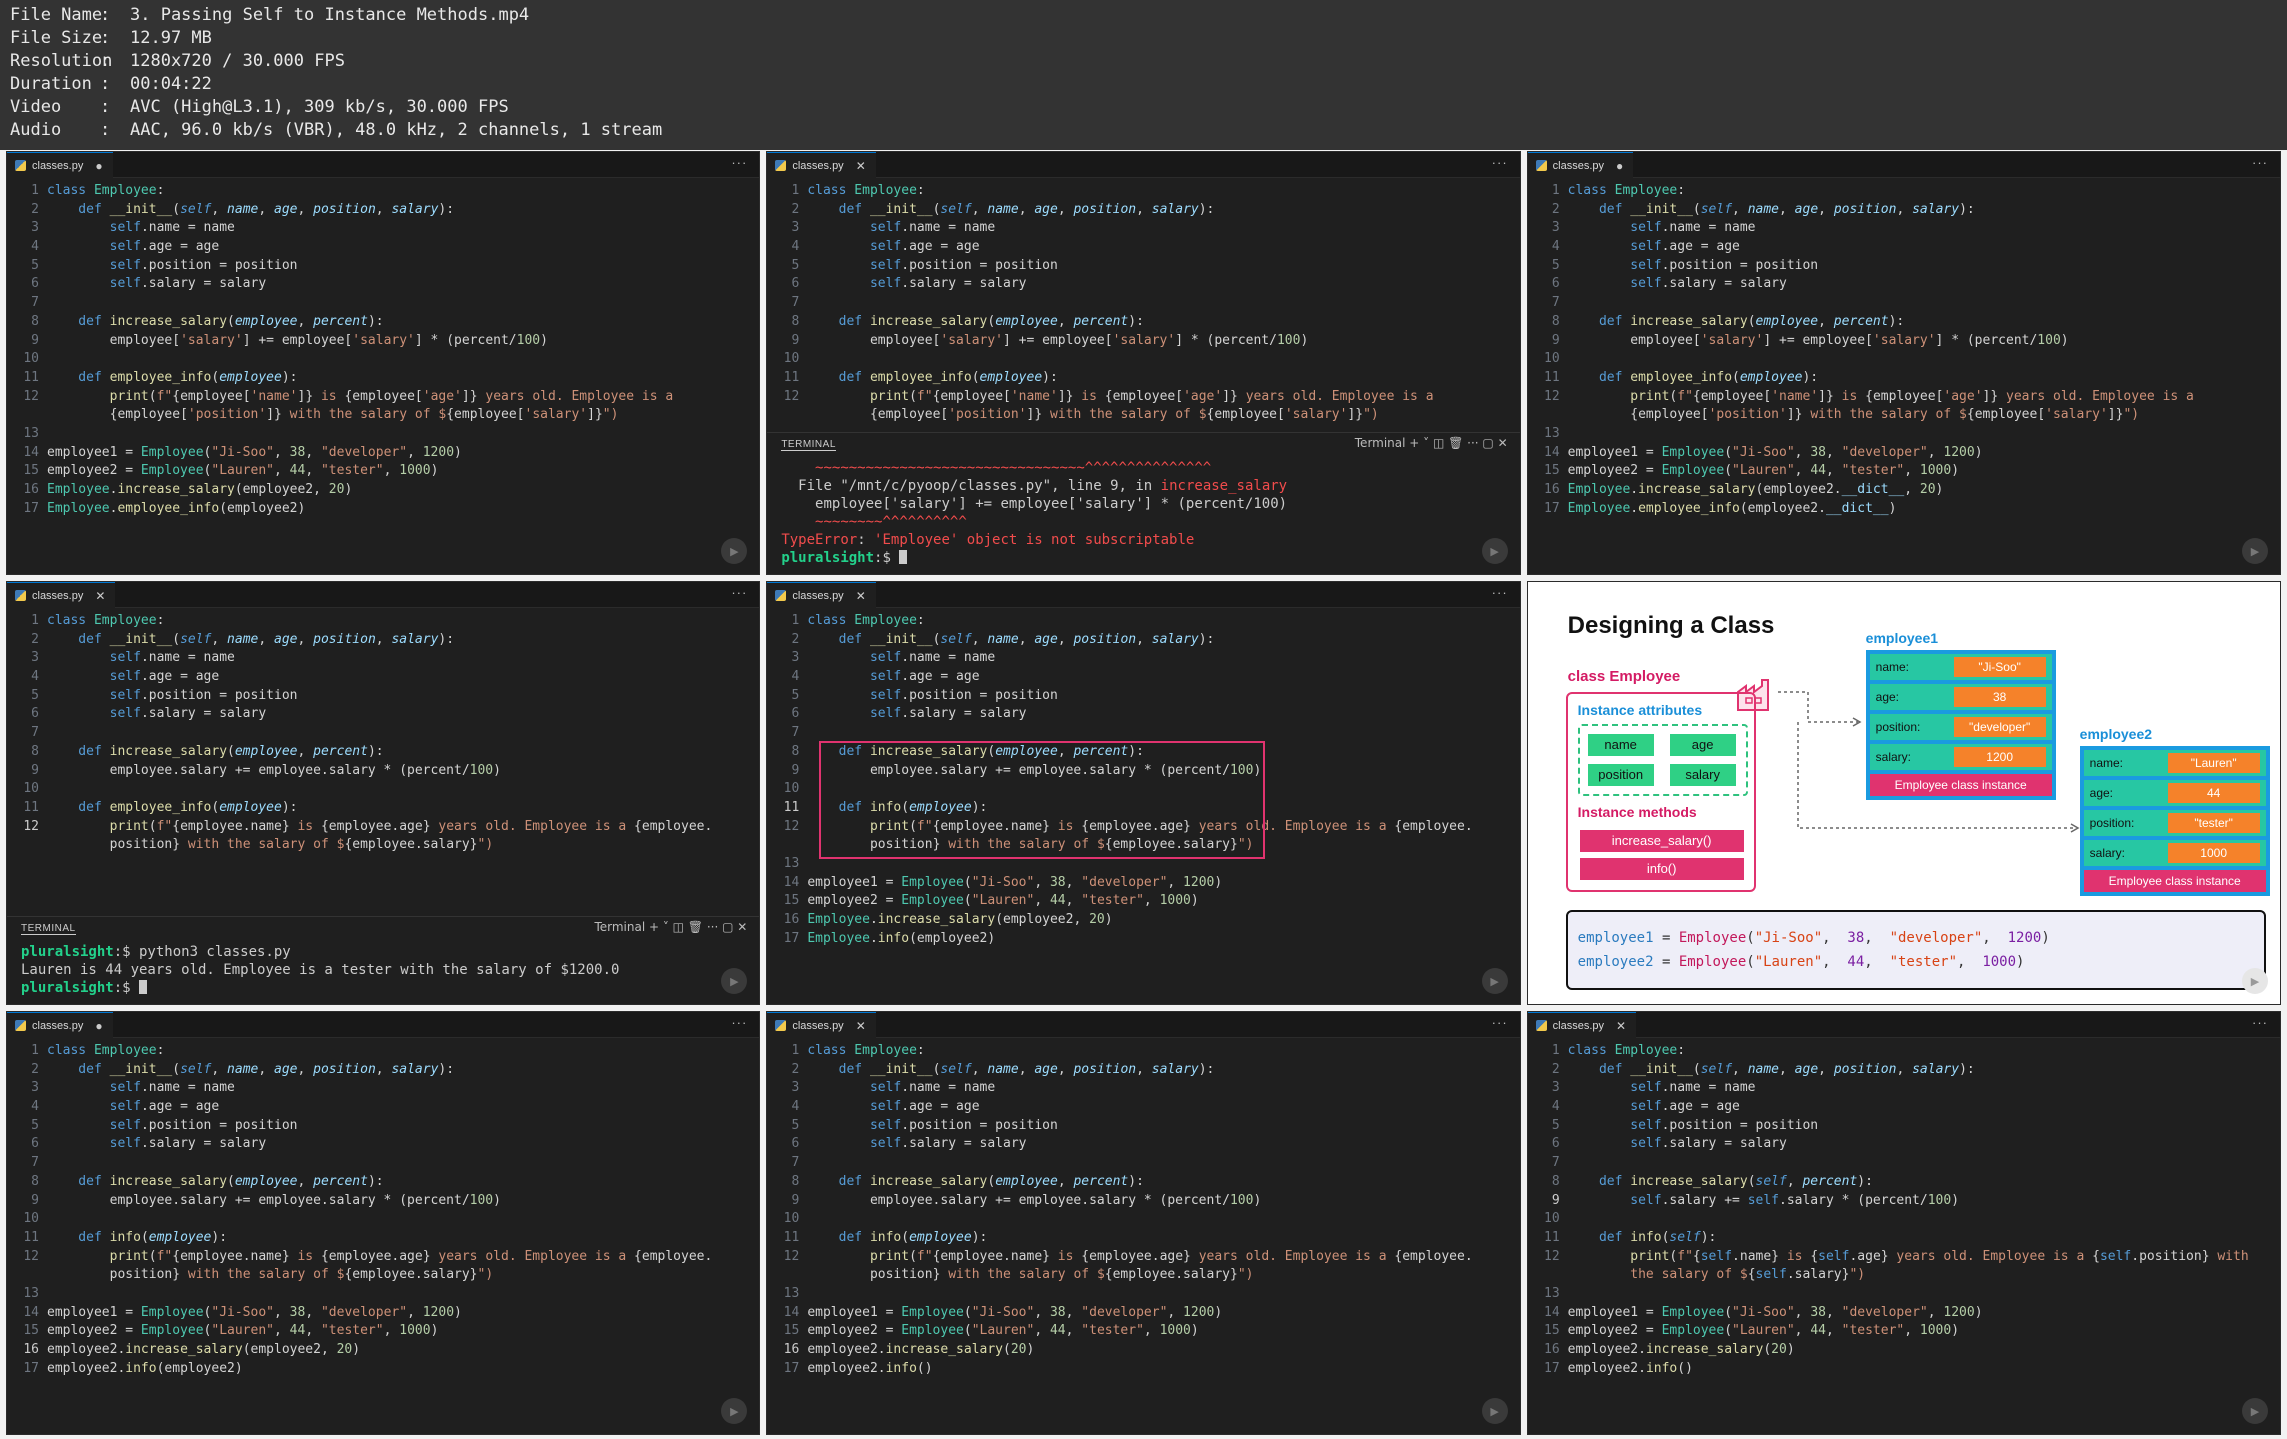 The height and width of the screenshot is (1439, 2287). Describe the element at coordinates (1552, 433) in the screenshot. I see `line-number: 13` at that location.